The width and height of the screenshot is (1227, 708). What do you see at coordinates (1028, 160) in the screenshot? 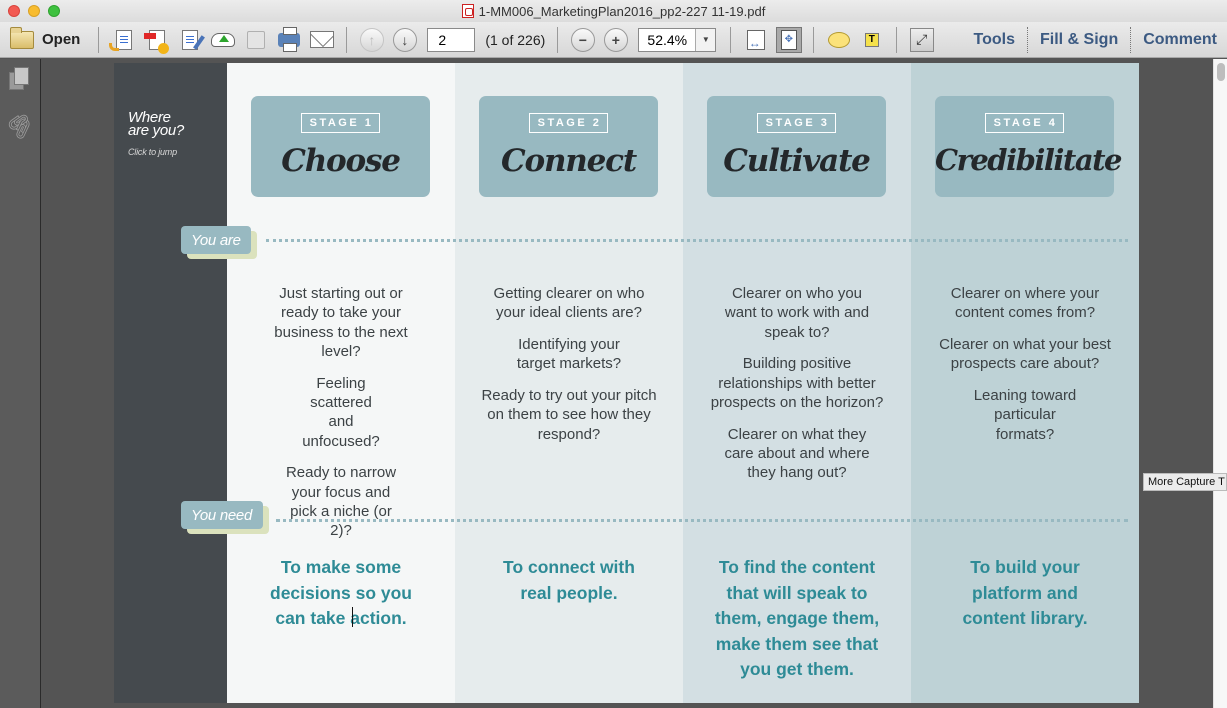
I see `stage-name: Credibilitate` at bounding box center [1028, 160].